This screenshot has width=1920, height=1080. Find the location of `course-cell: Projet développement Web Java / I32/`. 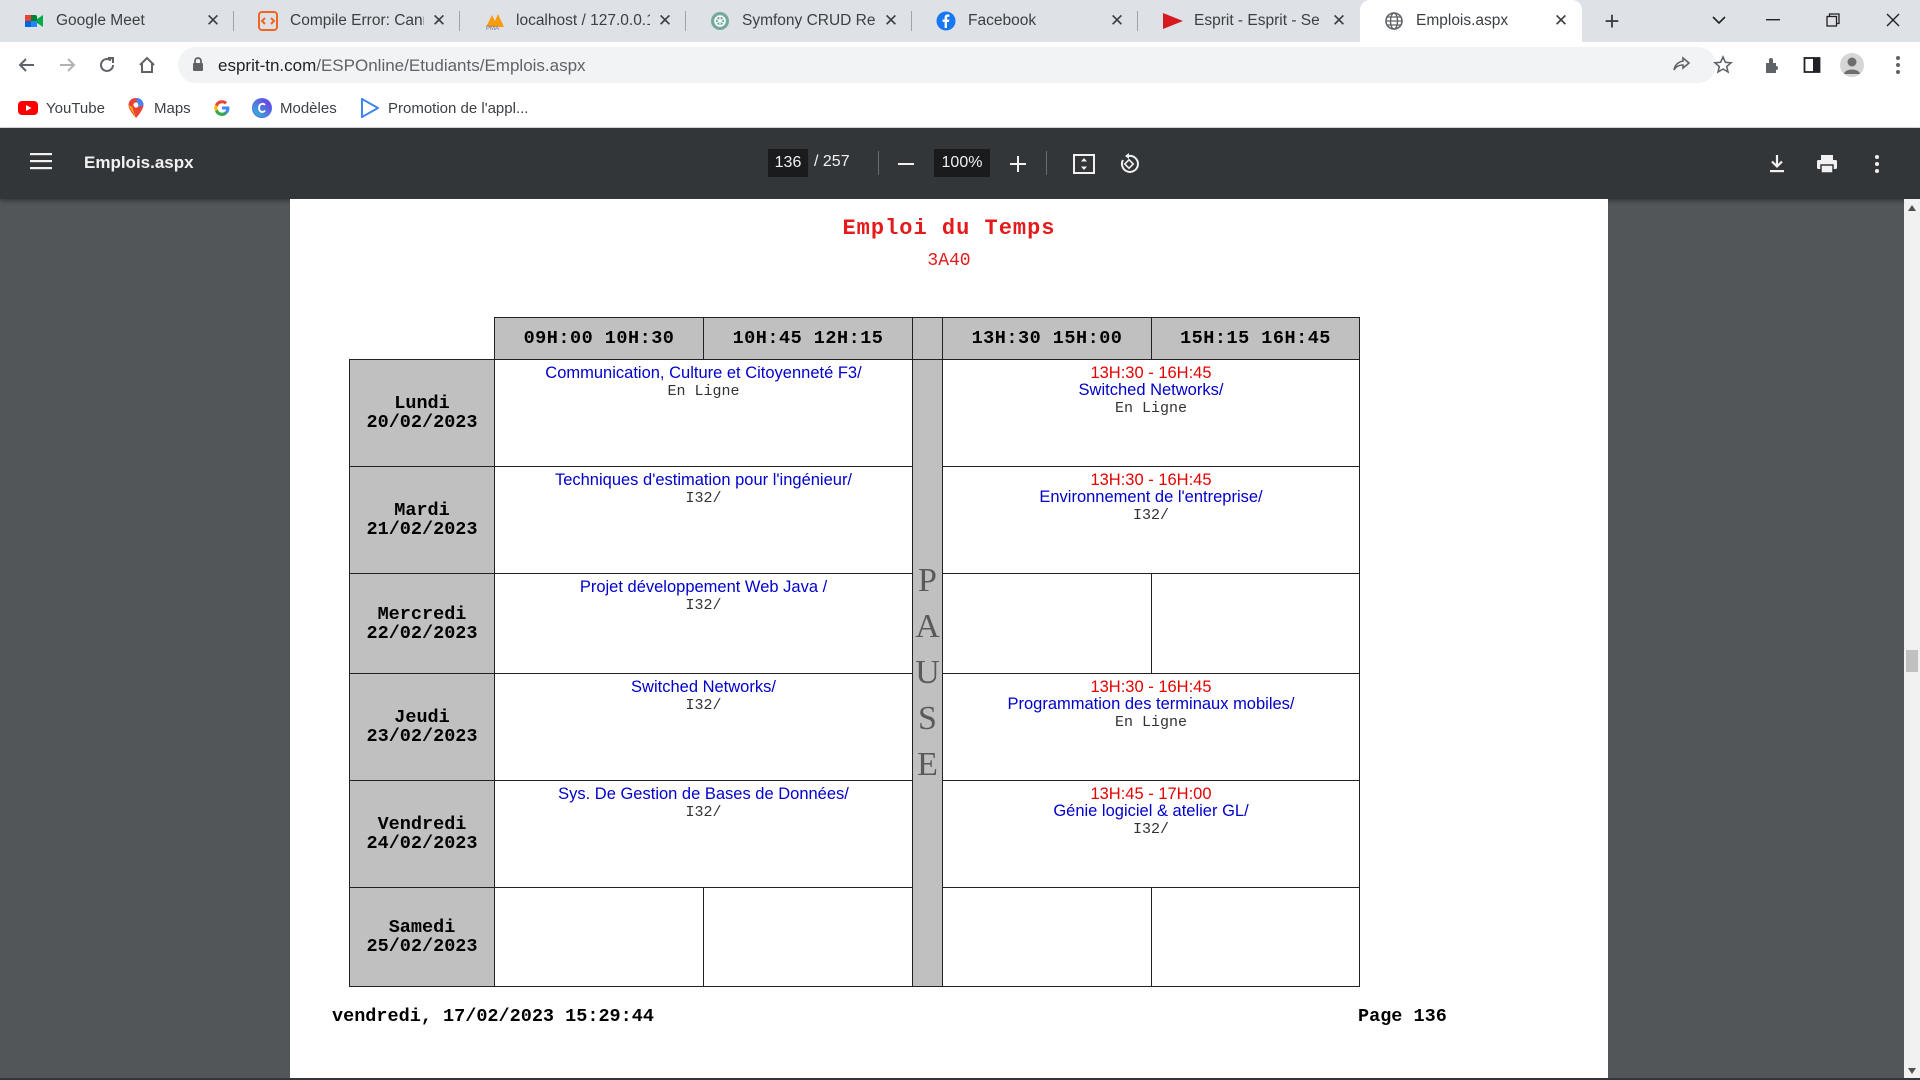

course-cell: Projet développement Web Java / I32/ is located at coordinates (703, 623).